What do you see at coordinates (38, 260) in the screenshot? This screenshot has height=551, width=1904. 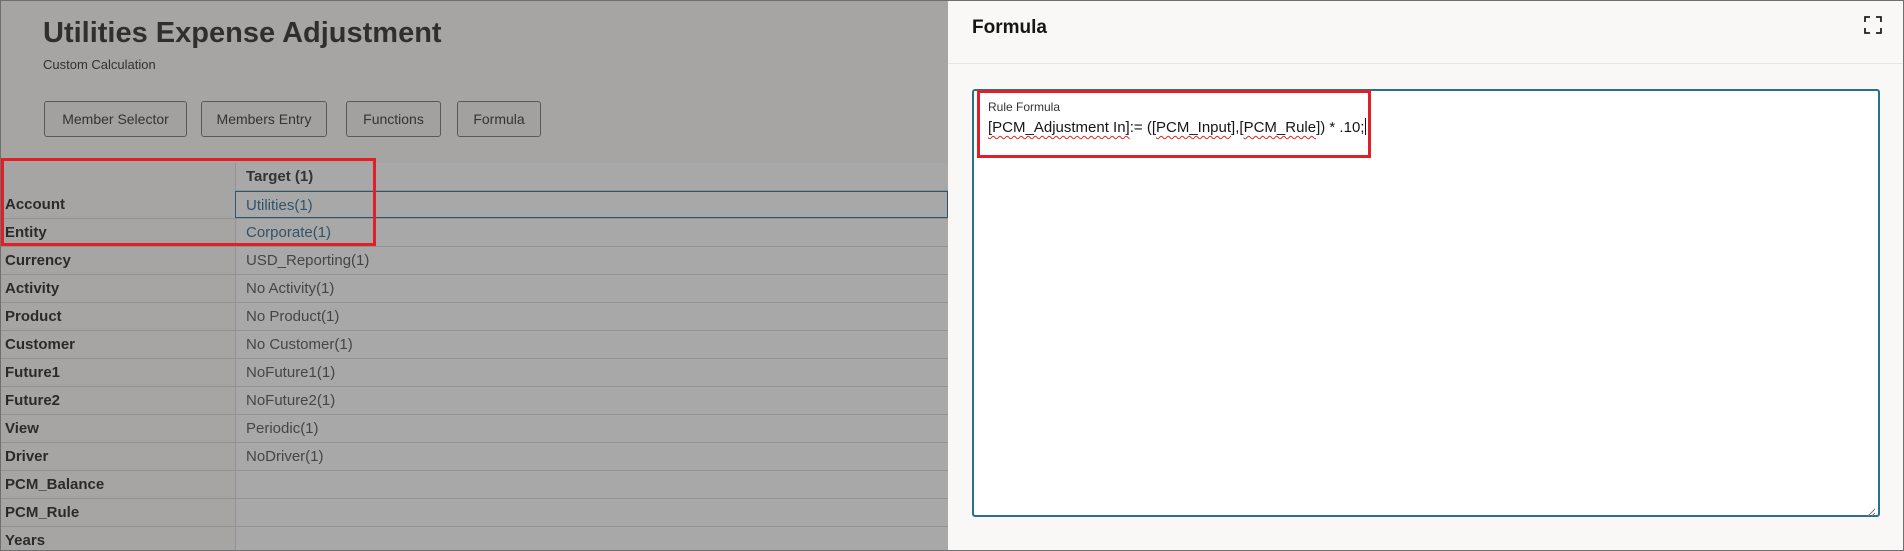 I see `row-label: Currency` at bounding box center [38, 260].